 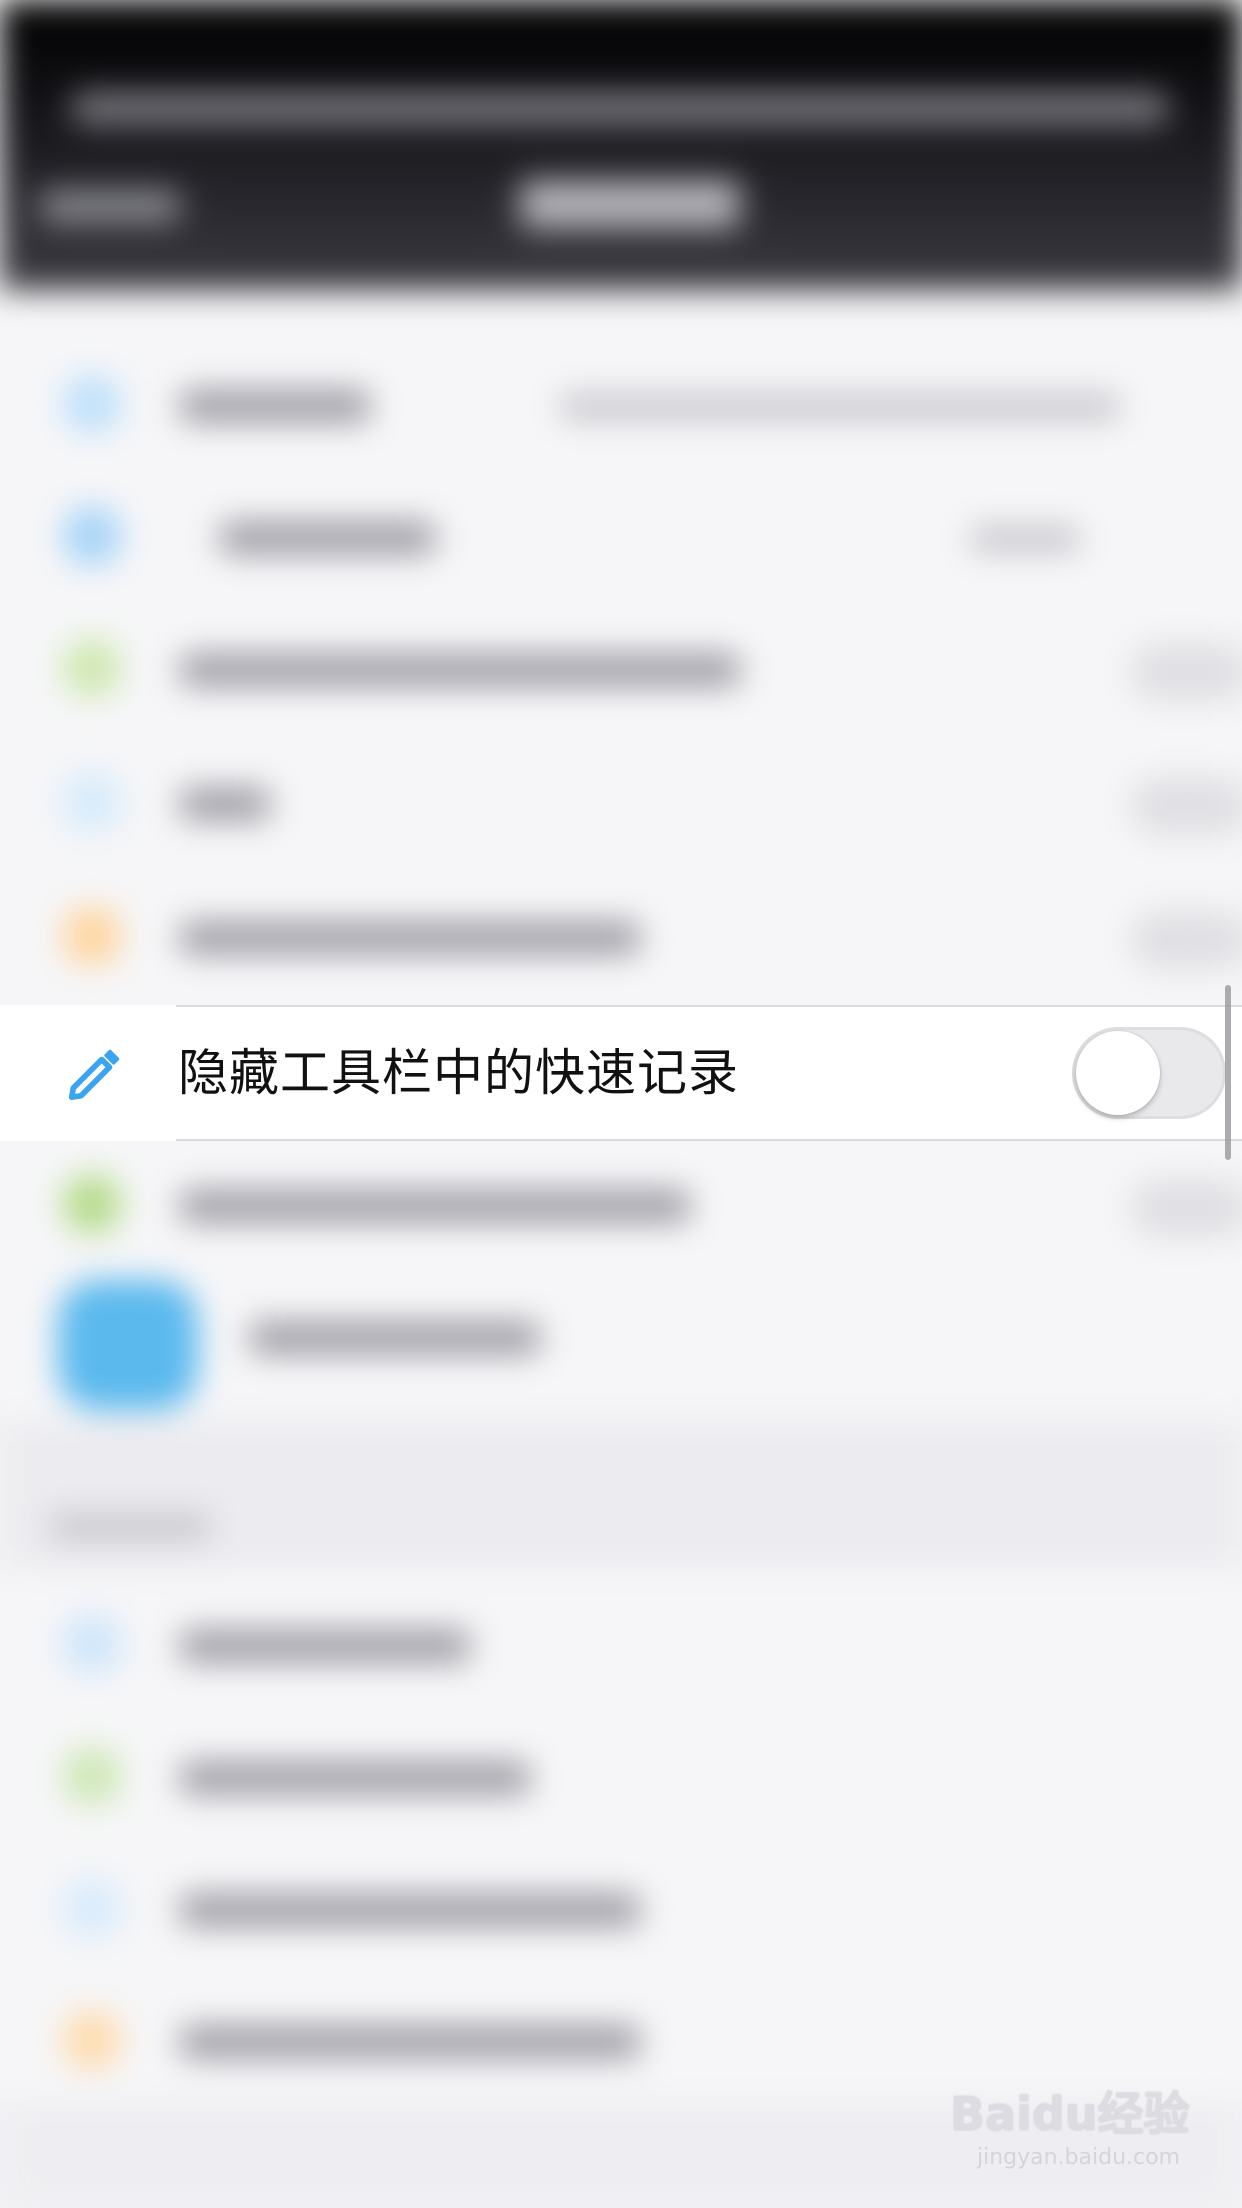 I want to click on hide-quick-note-toggle, so click(x=1149, y=1073).